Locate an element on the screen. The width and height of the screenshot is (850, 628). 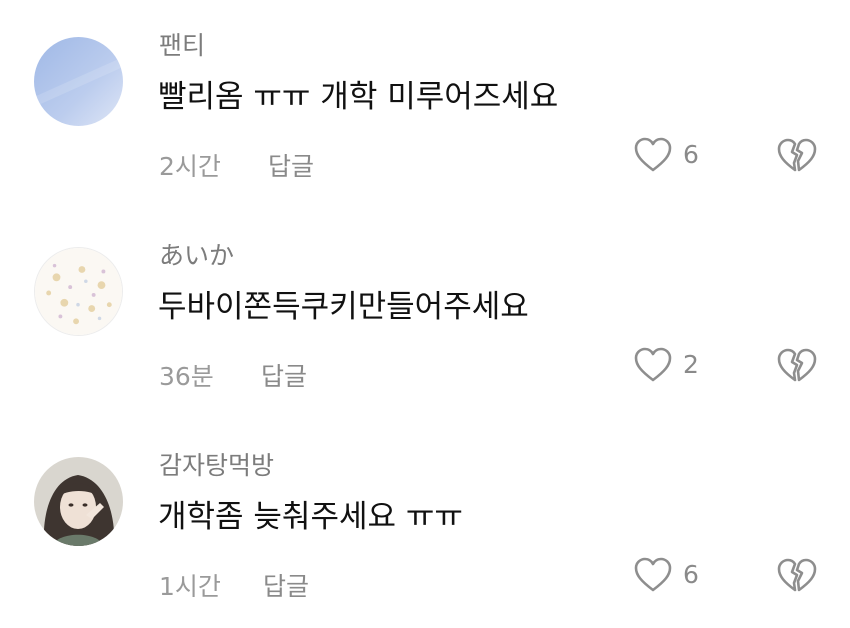
comment-text: 빨리옴 ㅠㅠ 개학 미루어즈세요 is located at coordinates (358, 97).